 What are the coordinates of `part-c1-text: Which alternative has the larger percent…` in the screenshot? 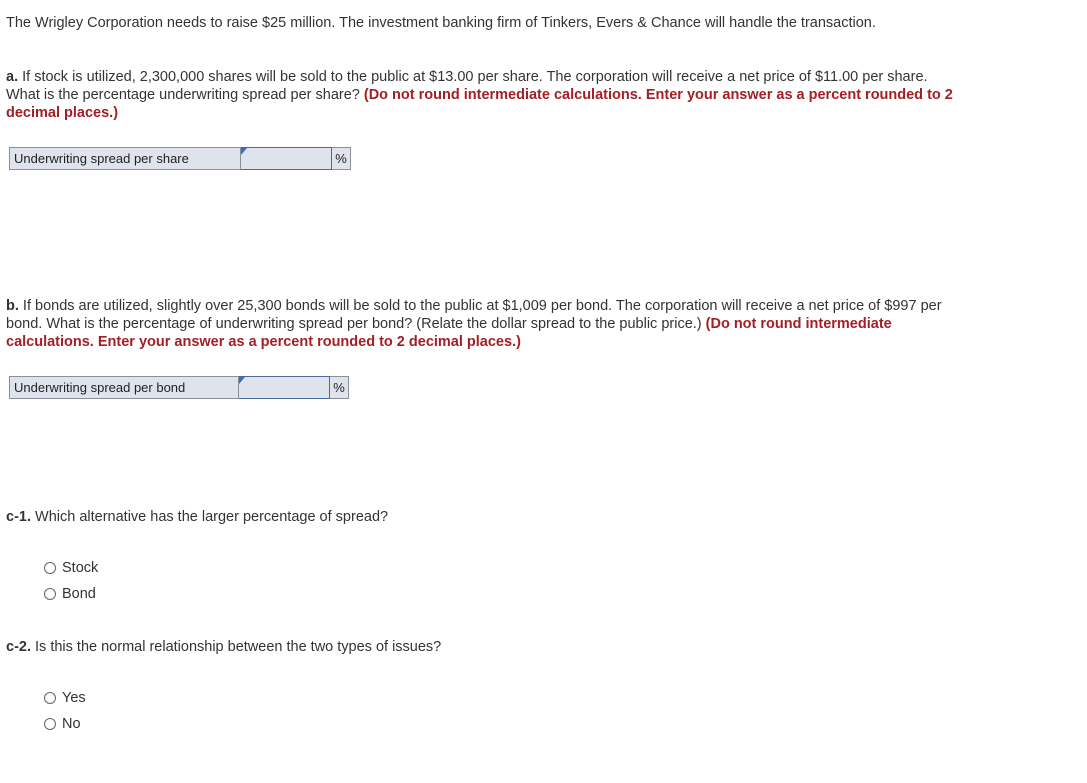 It's located at (210, 517).